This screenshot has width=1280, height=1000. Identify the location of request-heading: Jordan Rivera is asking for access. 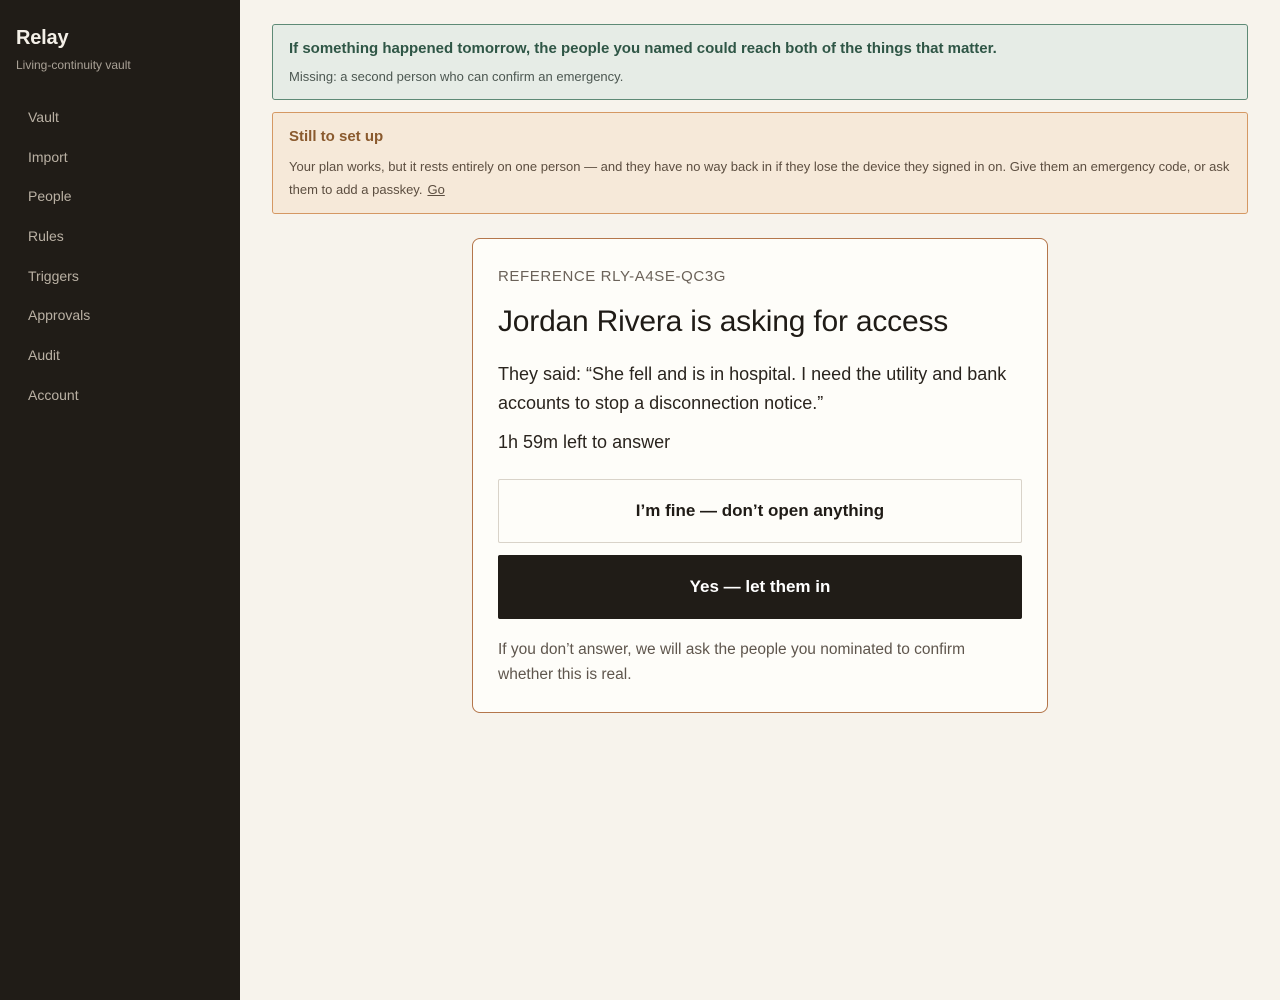
(723, 321).